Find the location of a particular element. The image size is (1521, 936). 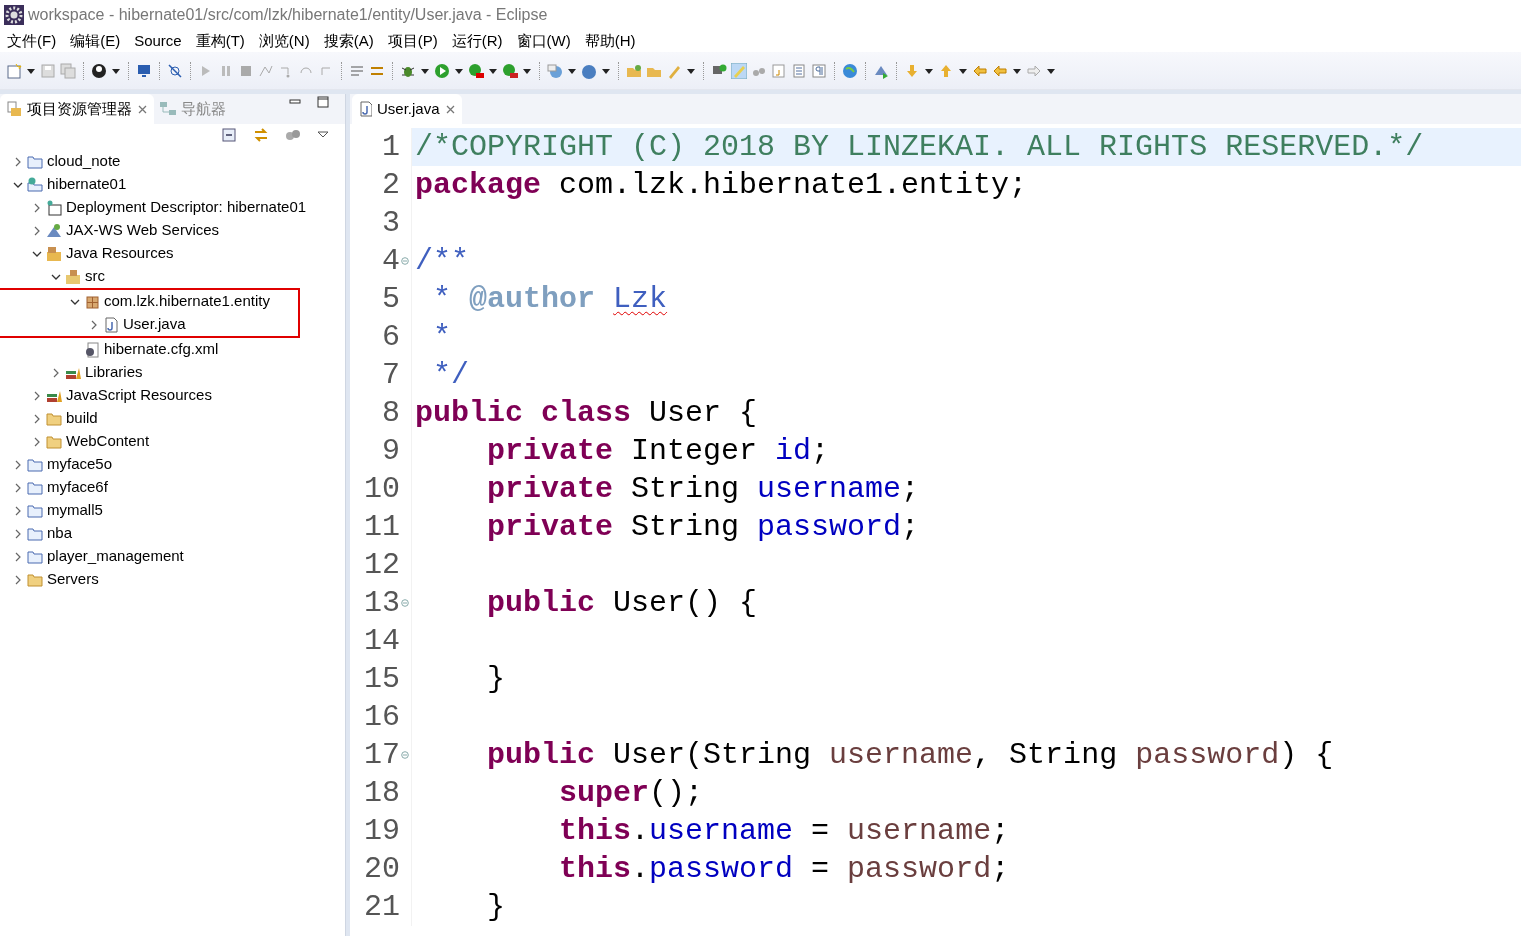

tree-item: src is located at coordinates (172, 276).